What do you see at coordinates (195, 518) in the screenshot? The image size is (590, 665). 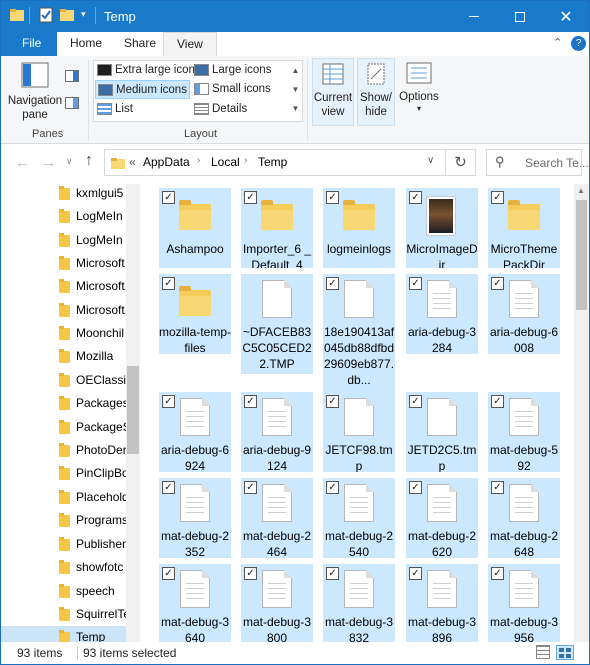 I see `file-tile: ✓ mat-debug-2352` at bounding box center [195, 518].